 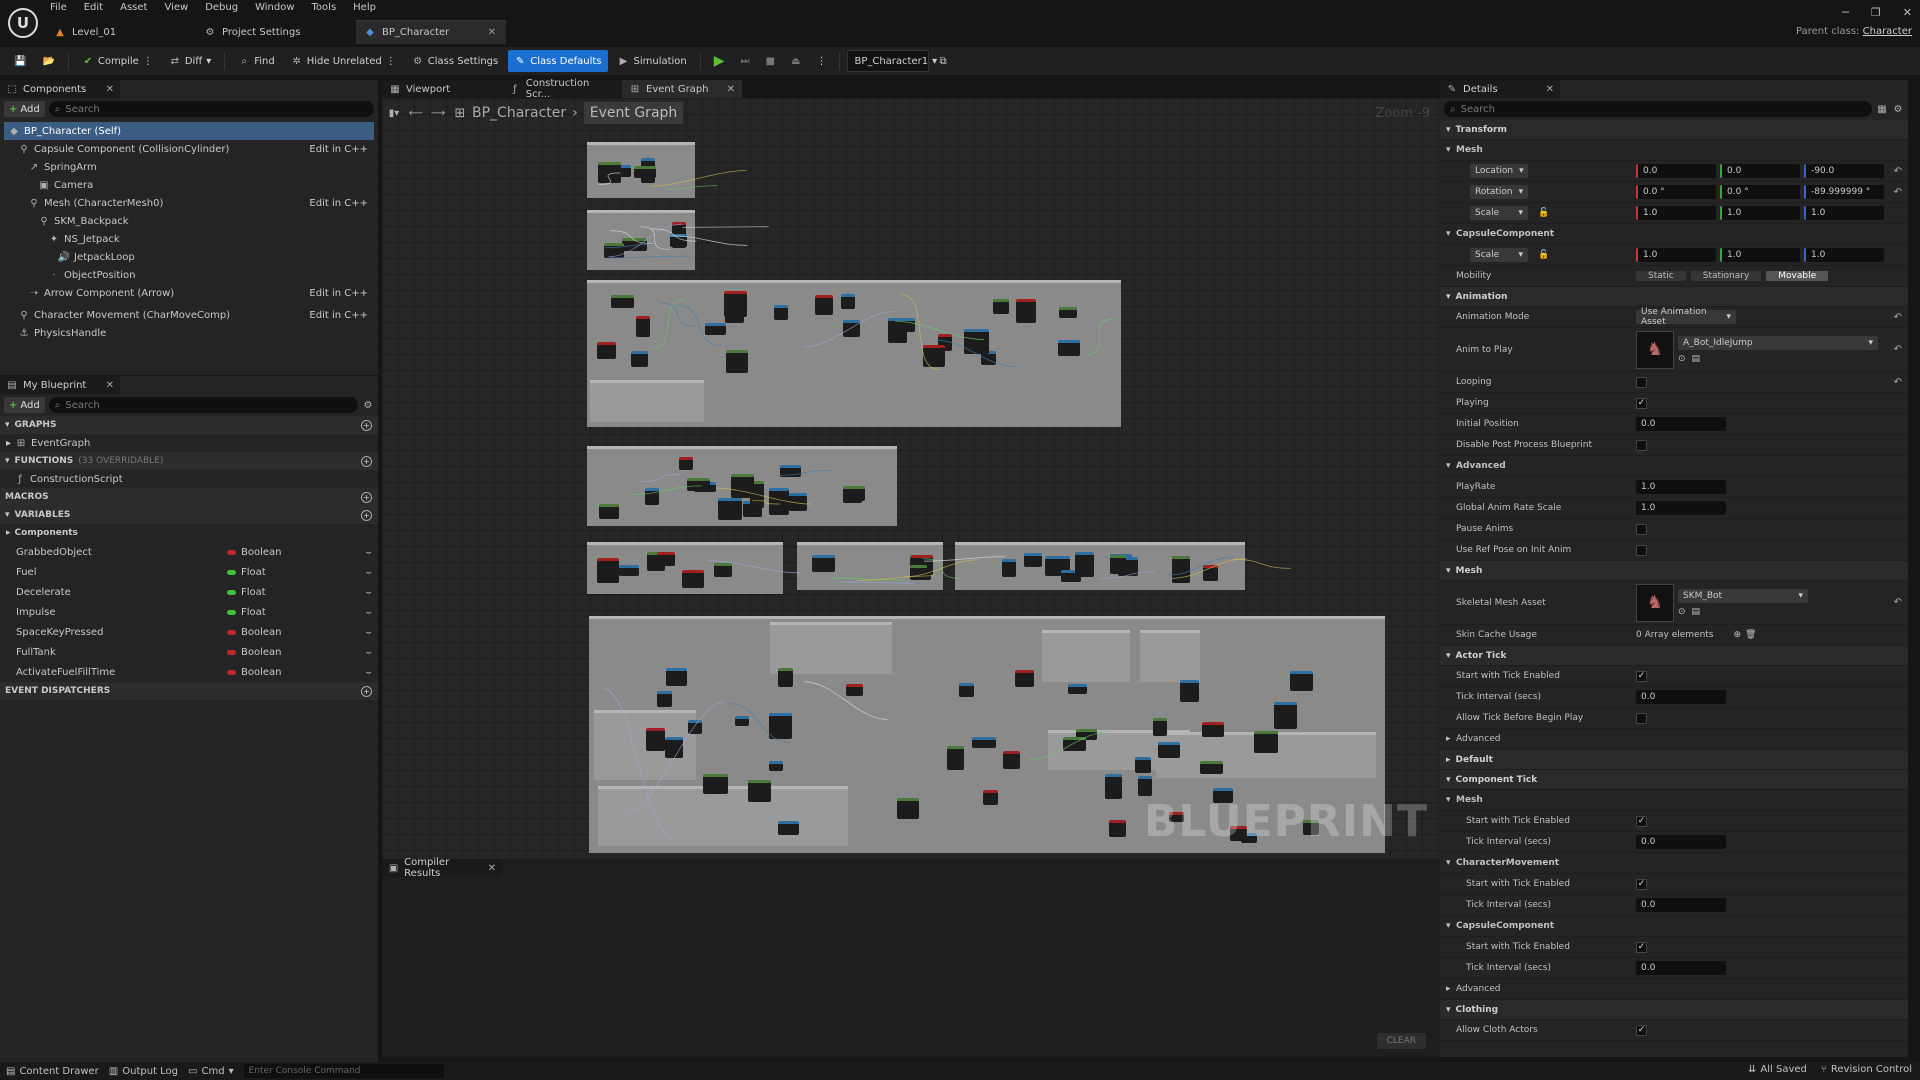 What do you see at coordinates (1750, 635) in the screenshot?
I see `trash-icon: 🗑` at bounding box center [1750, 635].